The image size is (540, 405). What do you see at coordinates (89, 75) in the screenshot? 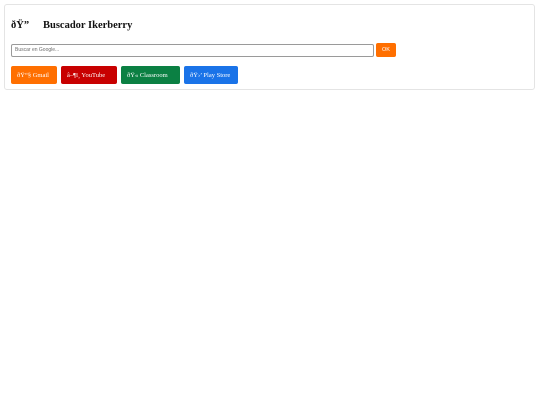
I see `youtube-button: â–¶ï¸ YouTube` at bounding box center [89, 75].